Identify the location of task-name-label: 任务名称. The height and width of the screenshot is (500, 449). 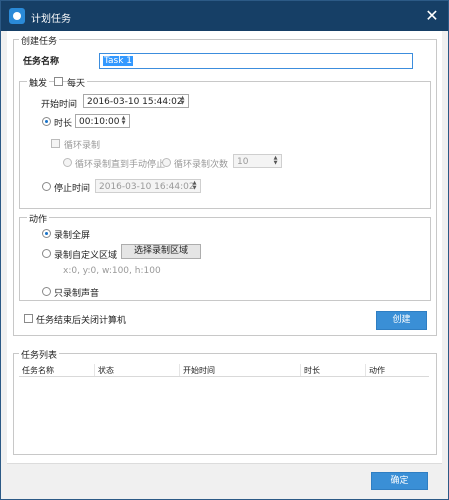
(41, 62).